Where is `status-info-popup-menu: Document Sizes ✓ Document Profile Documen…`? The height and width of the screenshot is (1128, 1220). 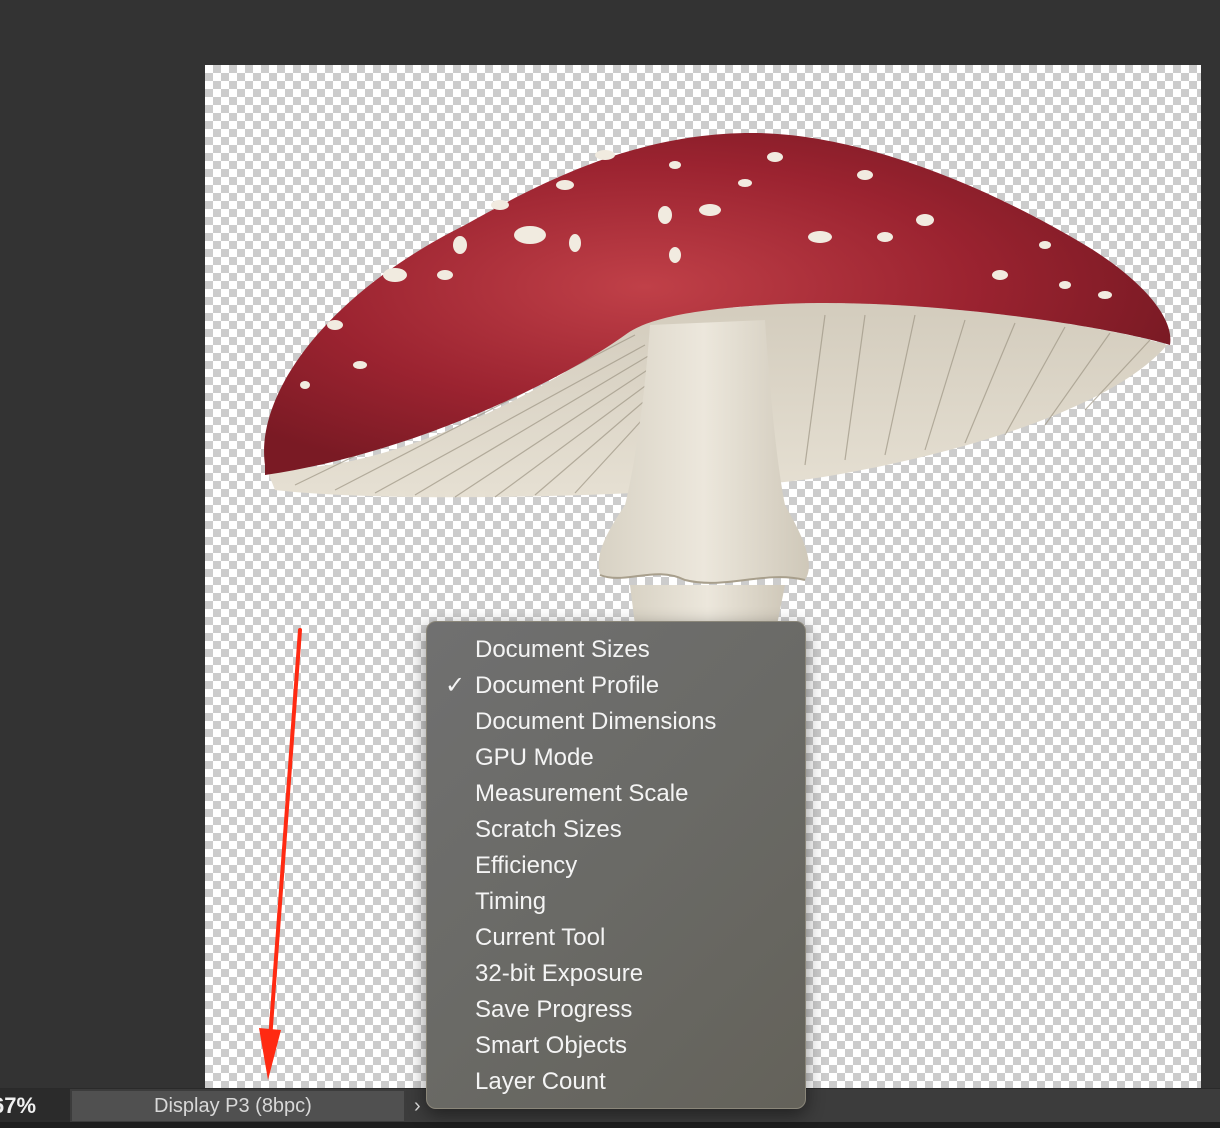 status-info-popup-menu: Document Sizes ✓ Document Profile Documen… is located at coordinates (616, 865).